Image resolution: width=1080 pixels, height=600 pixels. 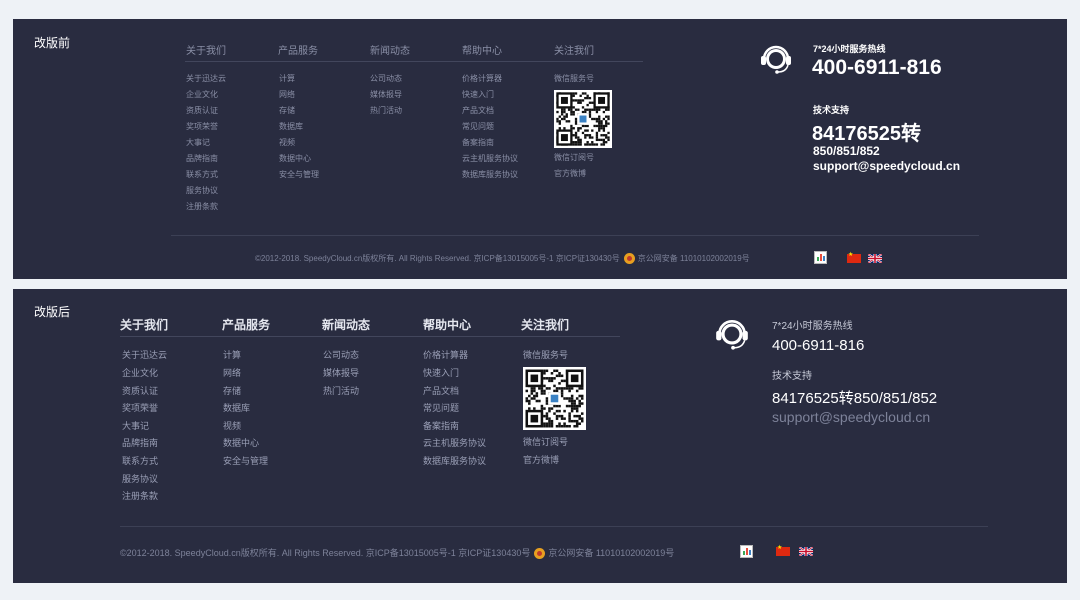 I want to click on before-link-network: 网络, so click(x=287, y=95).